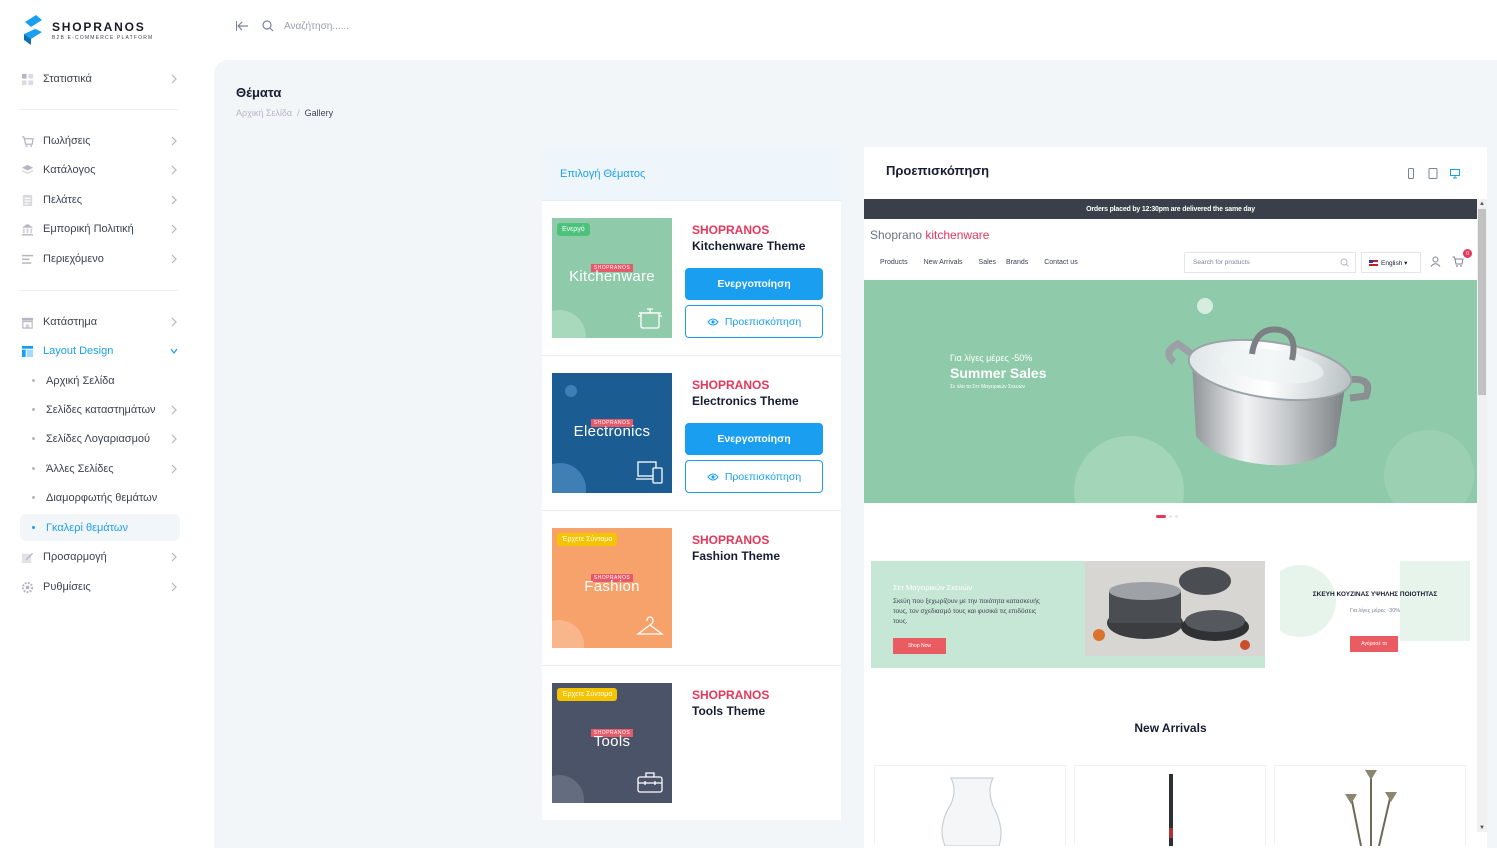 The image size is (1497, 848). I want to click on scroll-up-icon: ▲, so click(1482, 204).